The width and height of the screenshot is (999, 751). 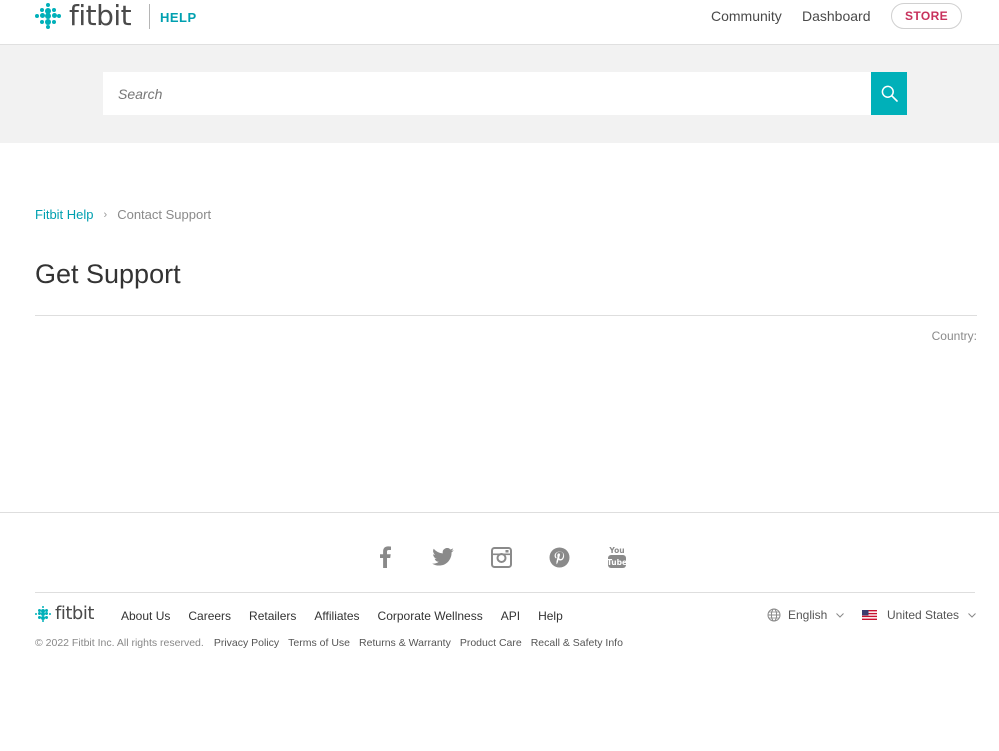 I want to click on search-input, so click(x=487, y=93).